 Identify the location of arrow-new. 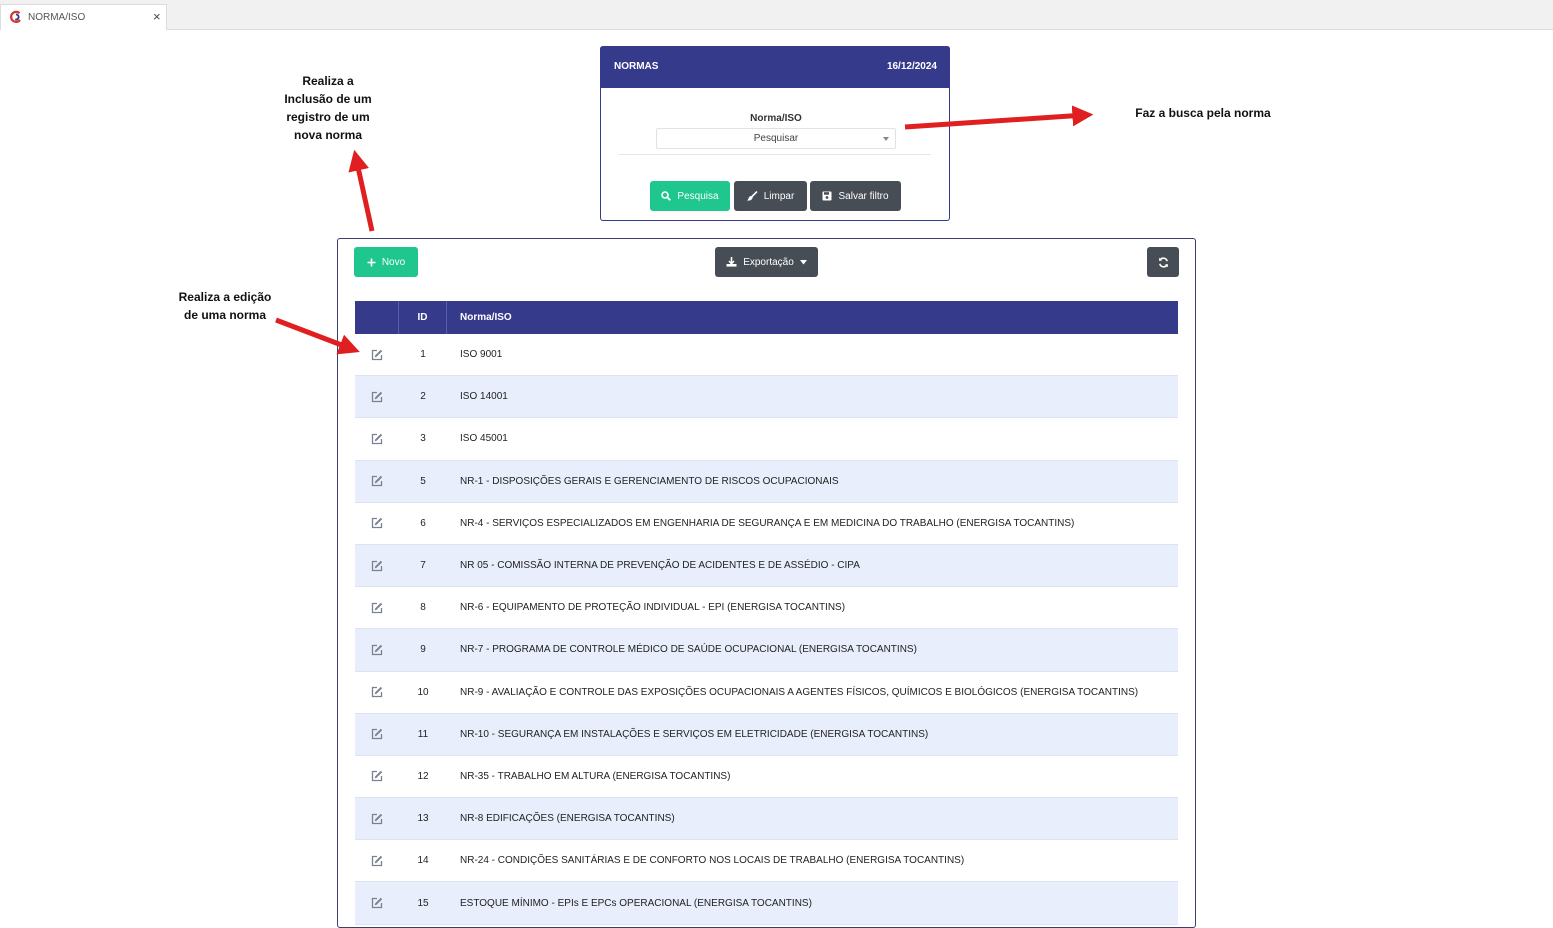
(361, 190).